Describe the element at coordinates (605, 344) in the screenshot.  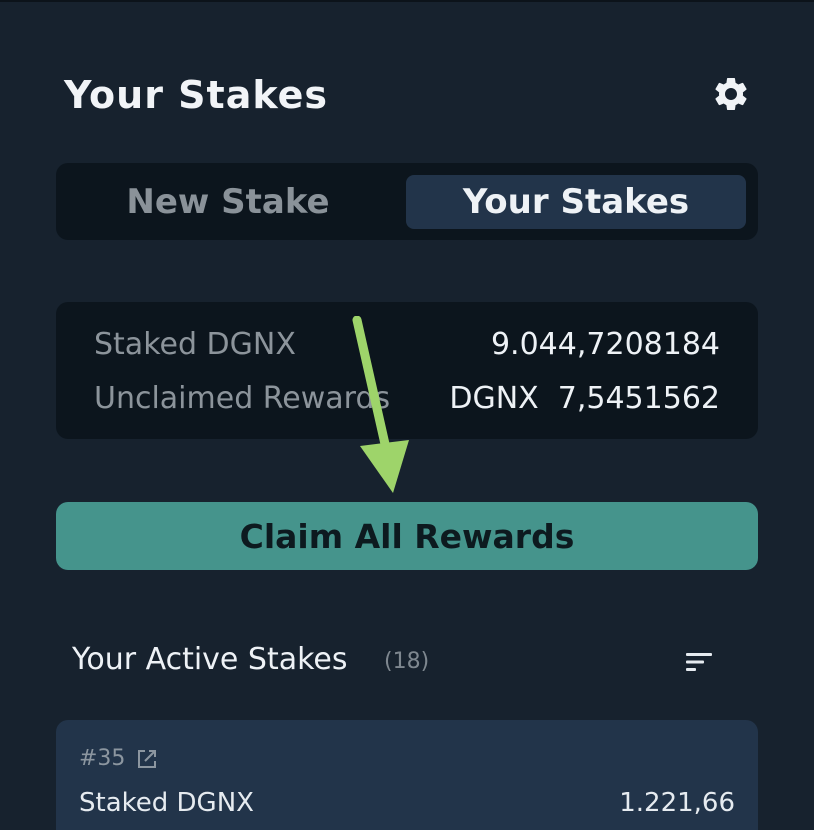
I see `staked-value: 9.044,7208184` at that location.